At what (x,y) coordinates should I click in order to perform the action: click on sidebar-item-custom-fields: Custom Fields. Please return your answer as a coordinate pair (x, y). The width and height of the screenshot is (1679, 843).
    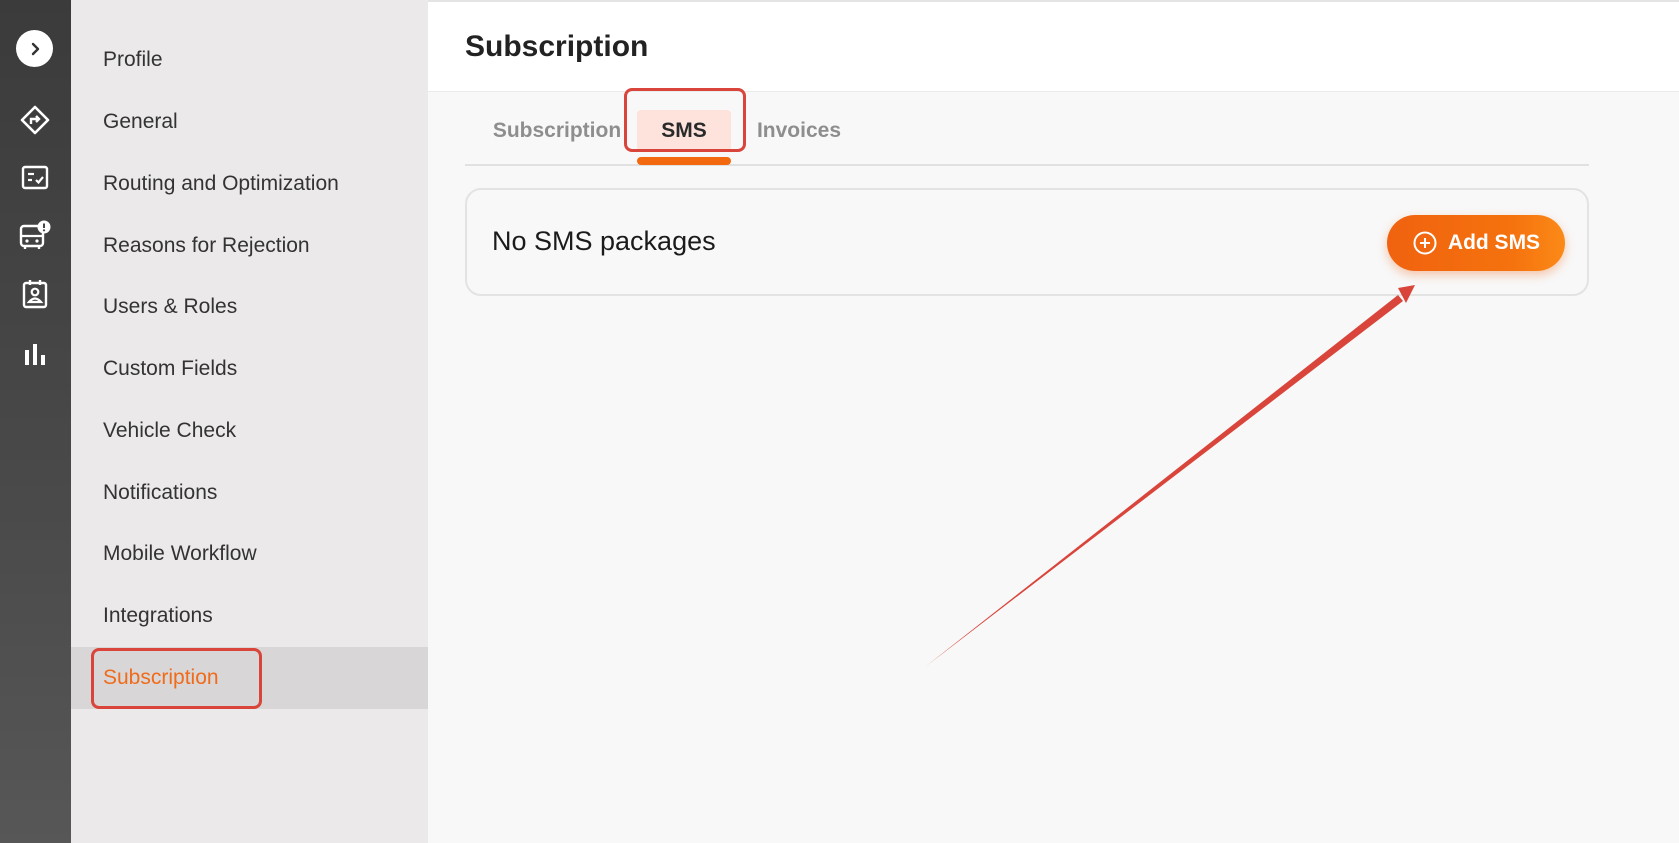
    Looking at the image, I should click on (249, 369).